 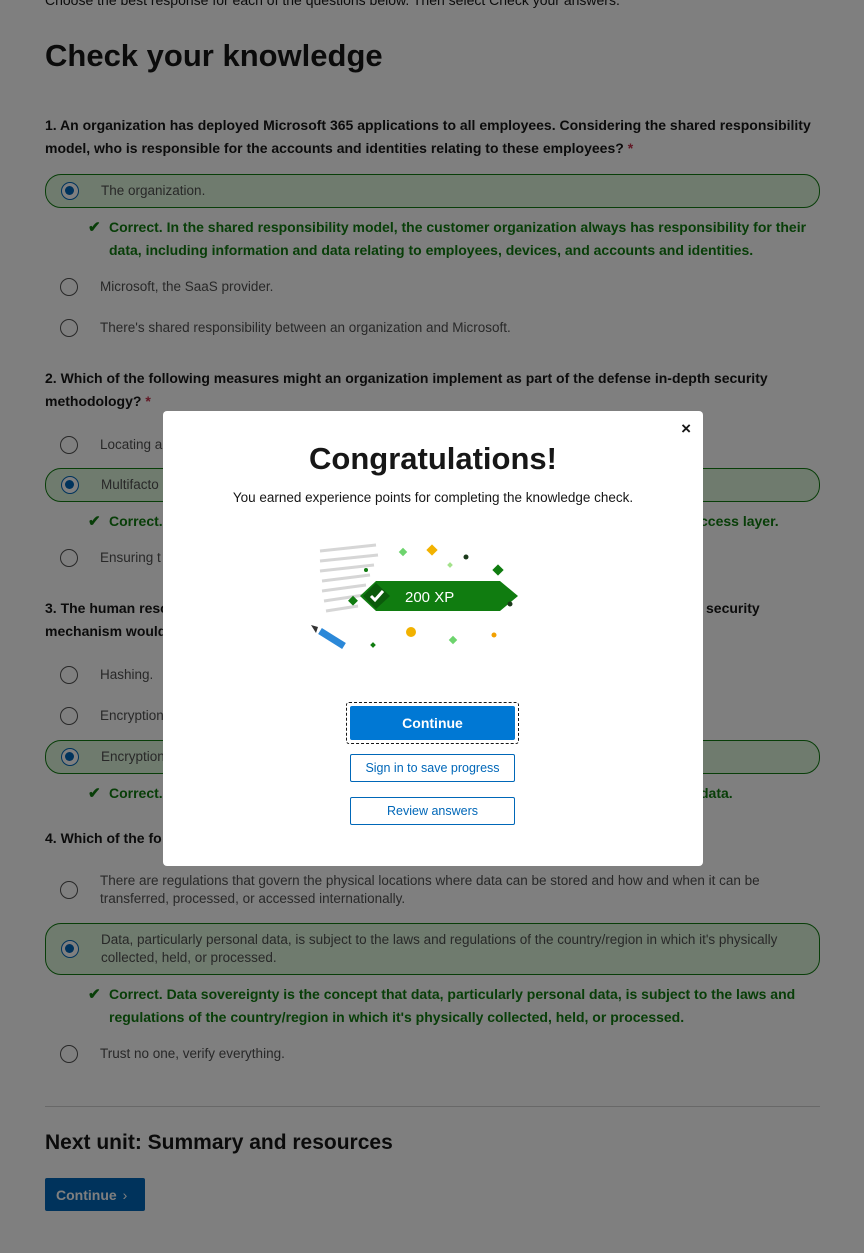 What do you see at coordinates (430, 597) in the screenshot?
I see `xp-label: 200 XP` at bounding box center [430, 597].